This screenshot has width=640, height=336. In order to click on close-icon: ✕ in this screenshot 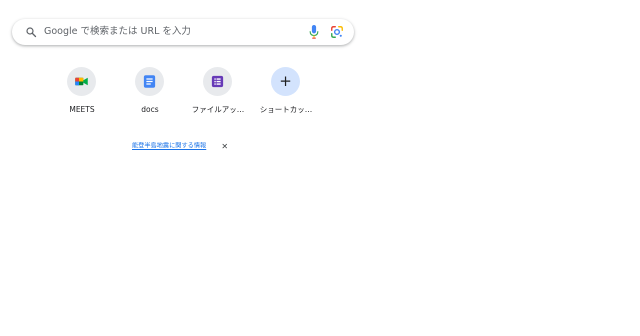, I will do `click(224, 147)`.